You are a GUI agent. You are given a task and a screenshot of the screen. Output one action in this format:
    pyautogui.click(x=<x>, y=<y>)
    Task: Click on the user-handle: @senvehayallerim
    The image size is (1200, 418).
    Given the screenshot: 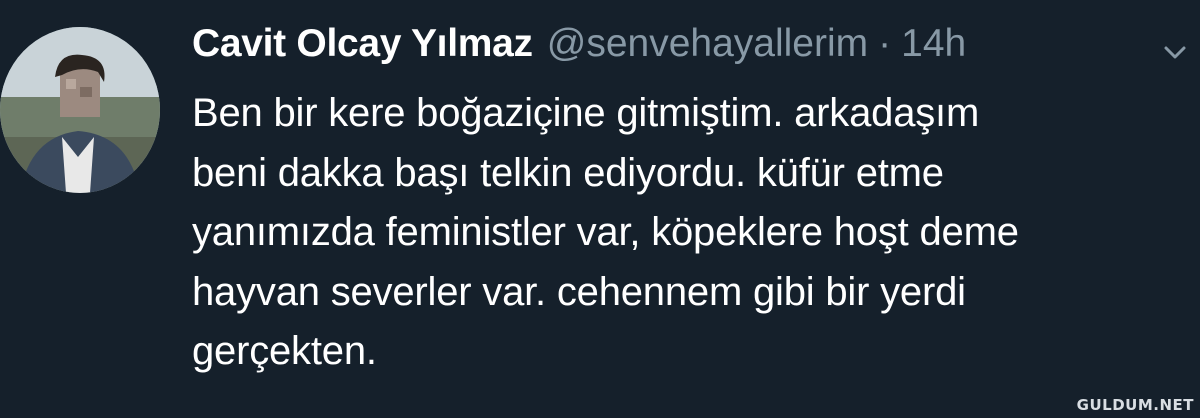 What is the action you would take?
    pyautogui.click(x=707, y=44)
    